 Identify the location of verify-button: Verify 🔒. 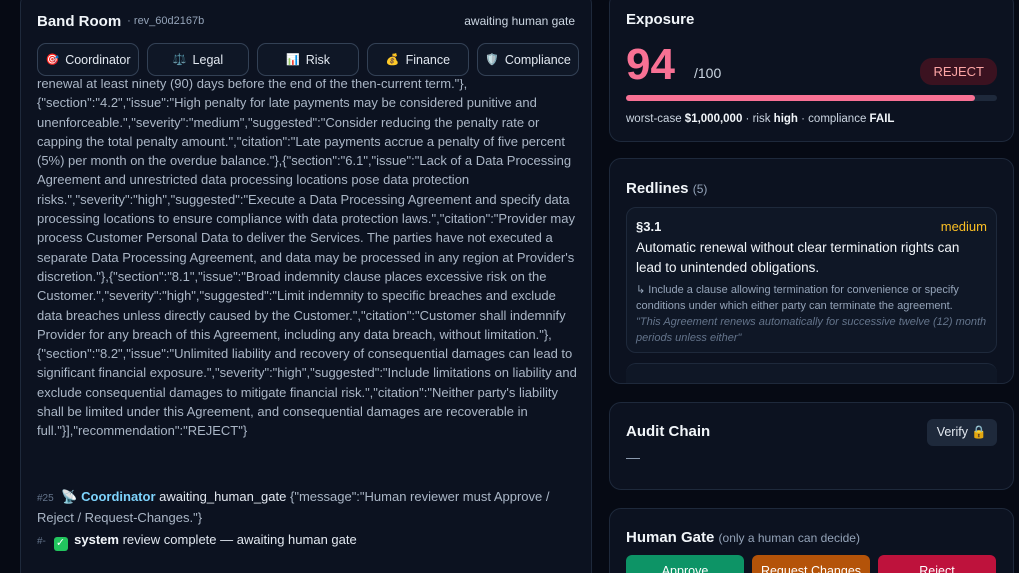
(961, 432).